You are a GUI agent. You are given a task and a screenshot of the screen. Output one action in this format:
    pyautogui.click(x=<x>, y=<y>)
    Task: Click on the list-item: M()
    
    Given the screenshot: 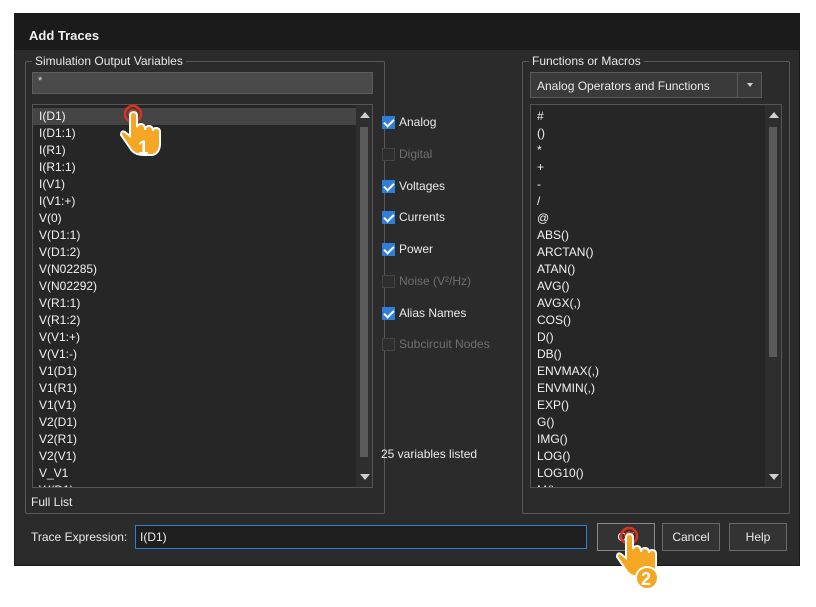 What is the action you would take?
    pyautogui.click(x=656, y=484)
    